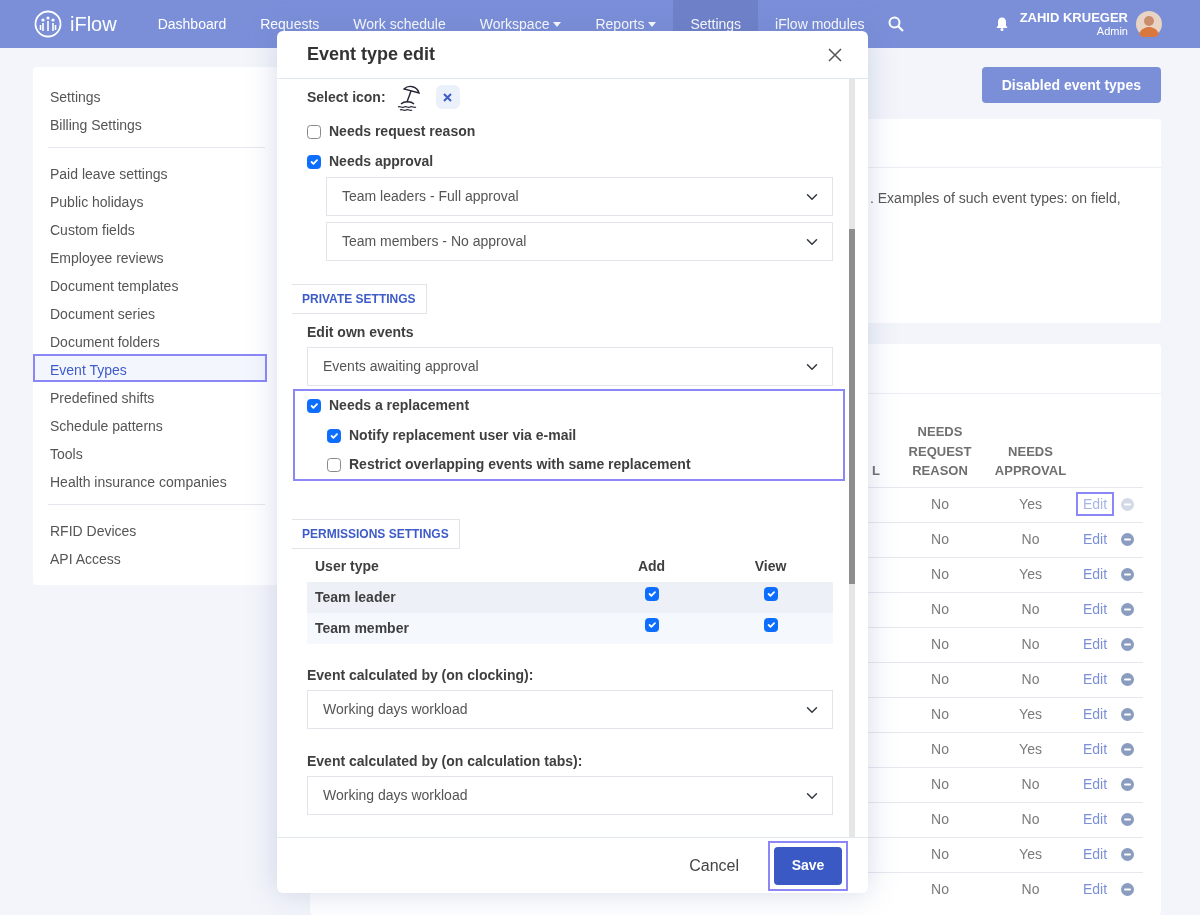 This screenshot has width=1200, height=915. Describe the element at coordinates (347, 566) in the screenshot. I see `column-header: User type` at that location.